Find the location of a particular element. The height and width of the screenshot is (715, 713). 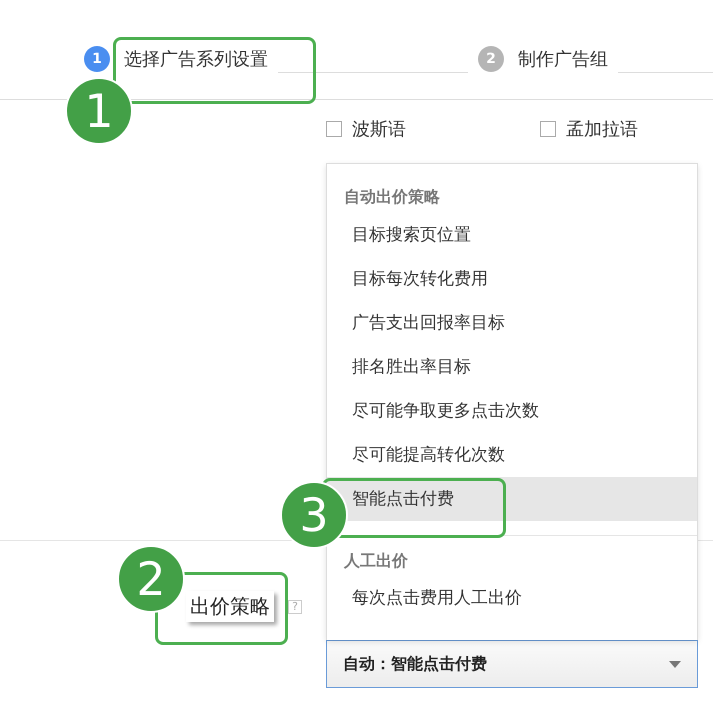

caret-icon is located at coordinates (675, 664).